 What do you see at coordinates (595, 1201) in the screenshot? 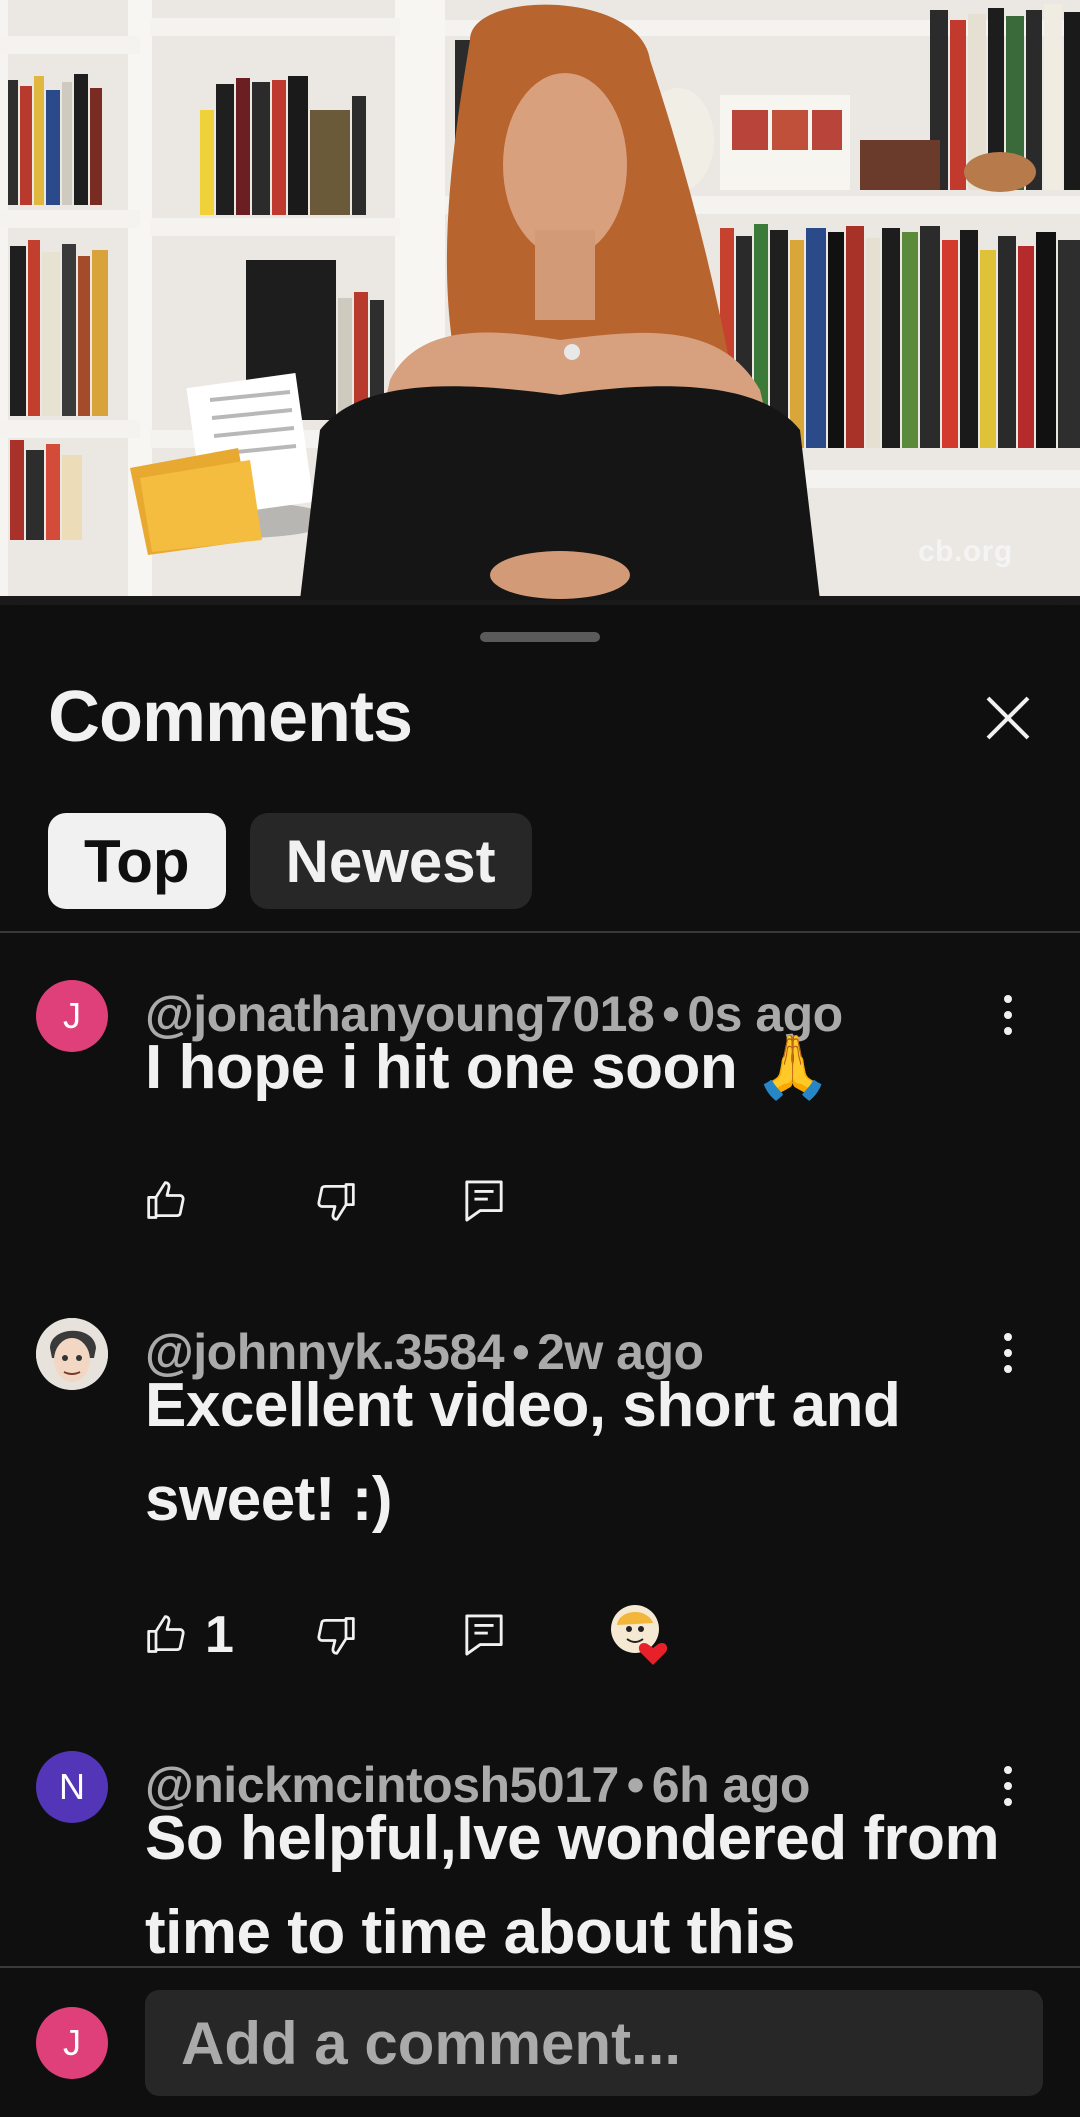
I see `comment-actions` at bounding box center [595, 1201].